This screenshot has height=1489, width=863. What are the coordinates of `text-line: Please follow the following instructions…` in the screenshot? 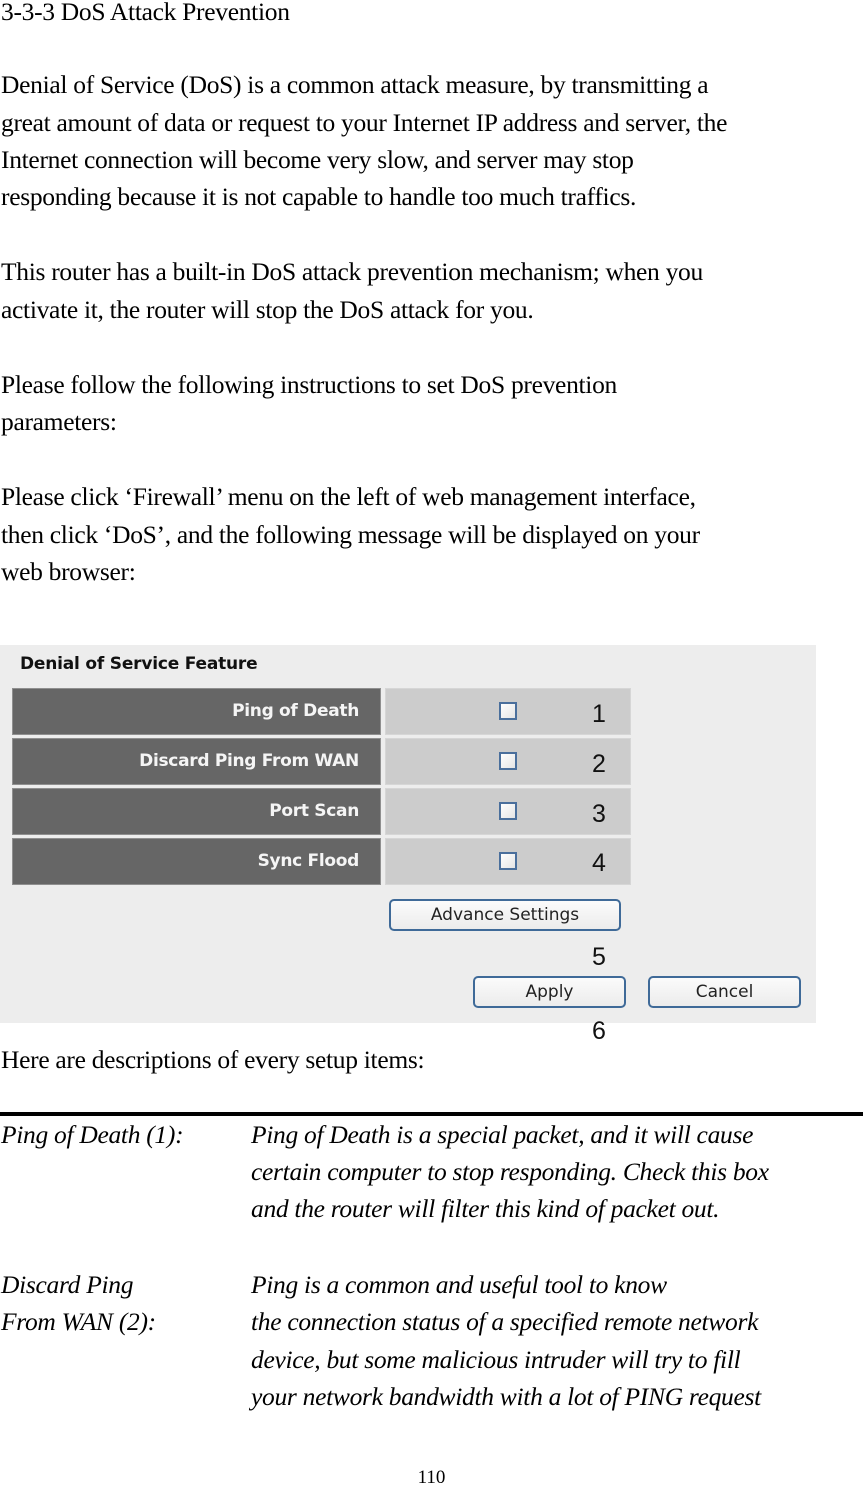 It's located at (309, 384).